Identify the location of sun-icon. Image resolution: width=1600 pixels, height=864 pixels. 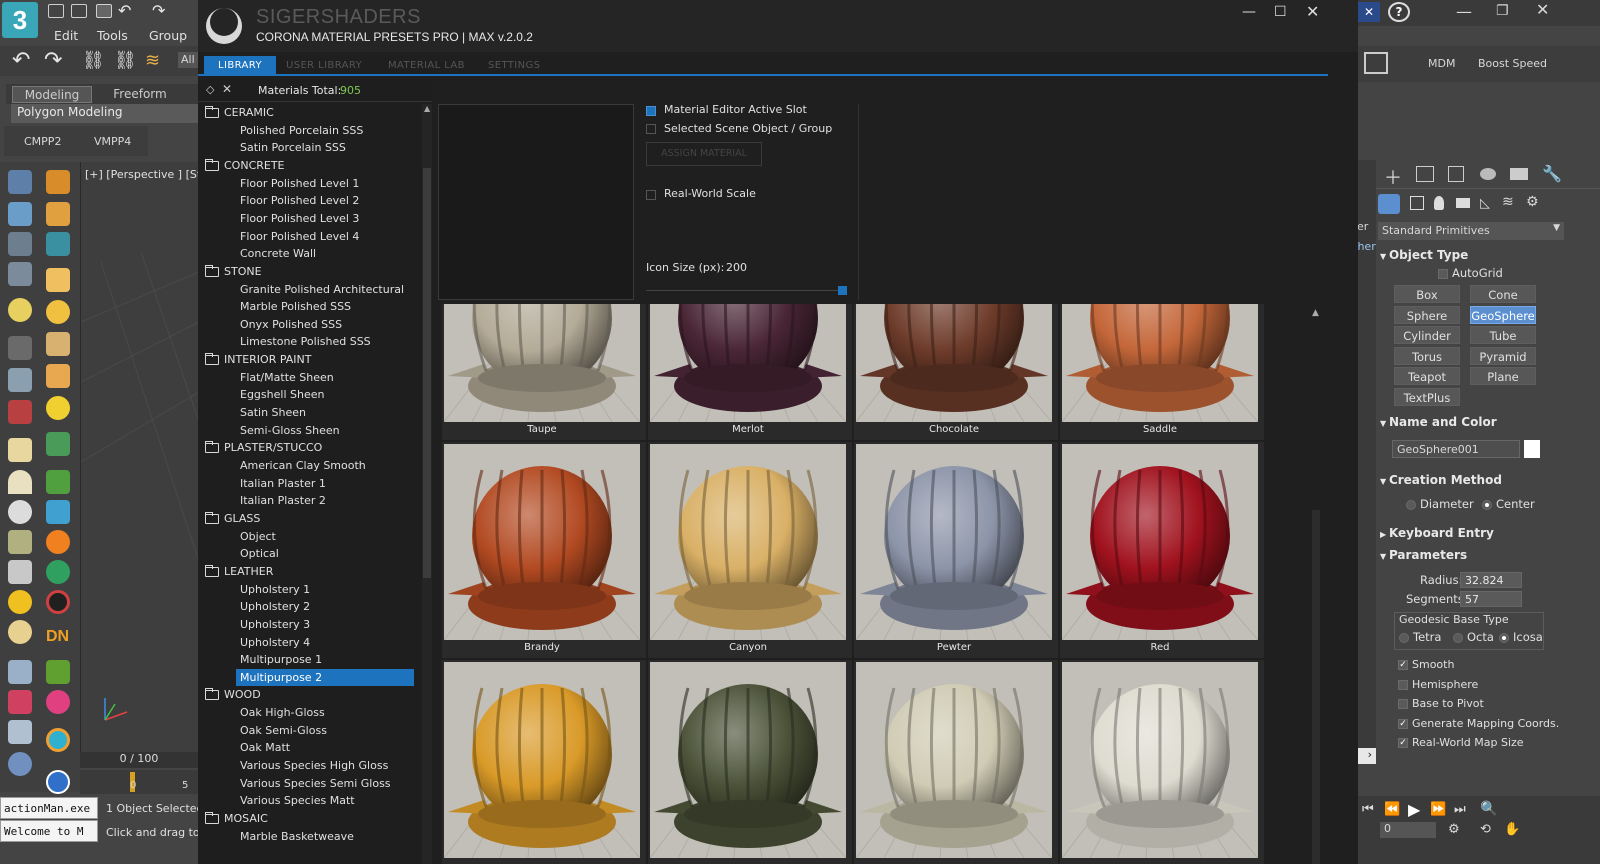
(58, 408).